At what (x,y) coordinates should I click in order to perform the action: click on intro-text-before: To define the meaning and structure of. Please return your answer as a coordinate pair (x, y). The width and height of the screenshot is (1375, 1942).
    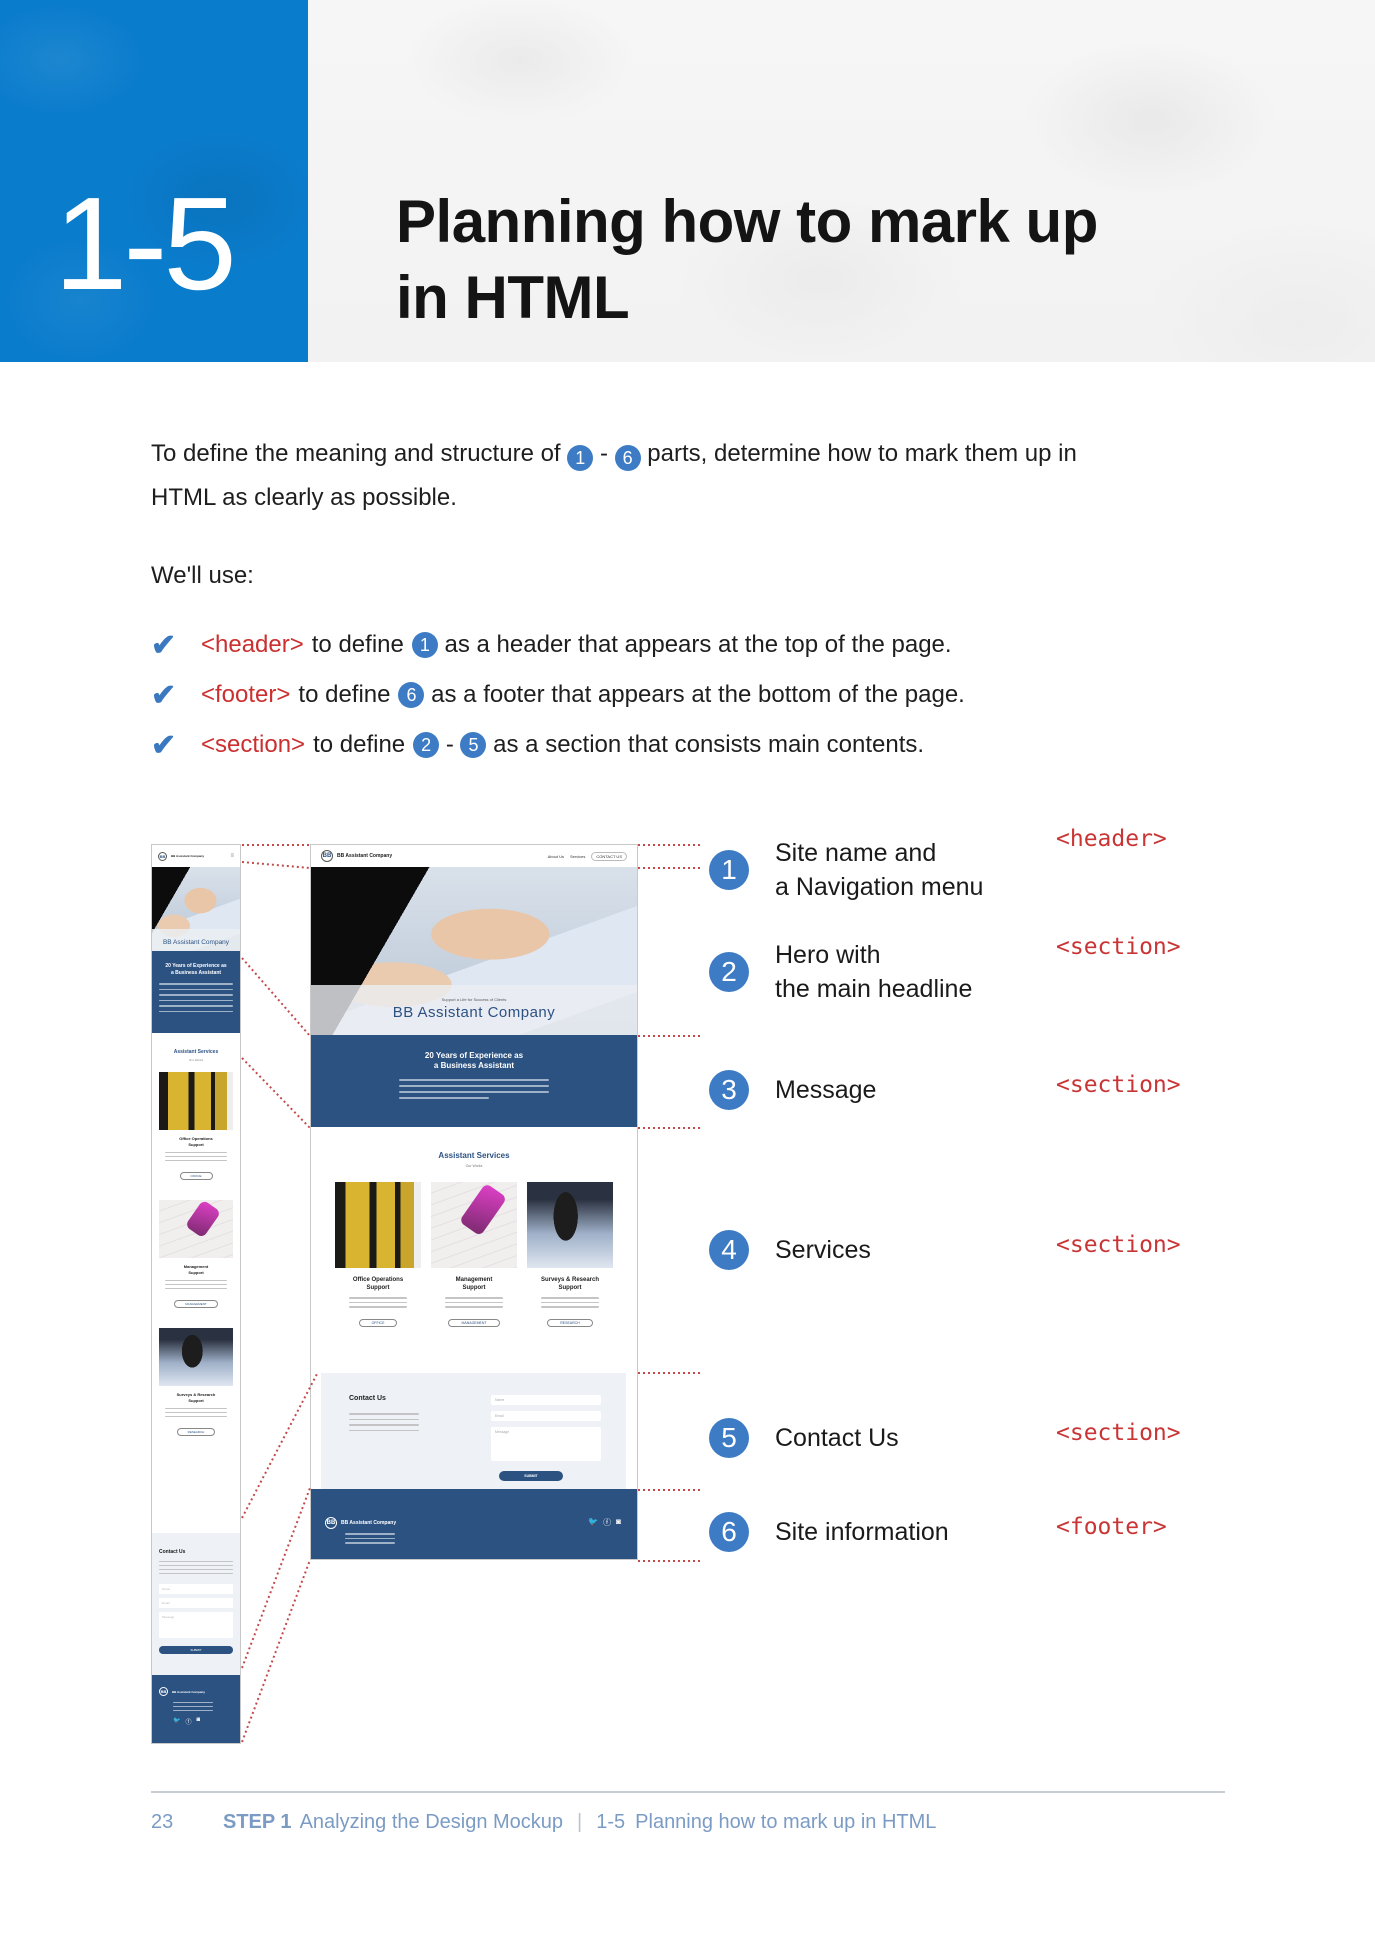
    Looking at the image, I should click on (356, 453).